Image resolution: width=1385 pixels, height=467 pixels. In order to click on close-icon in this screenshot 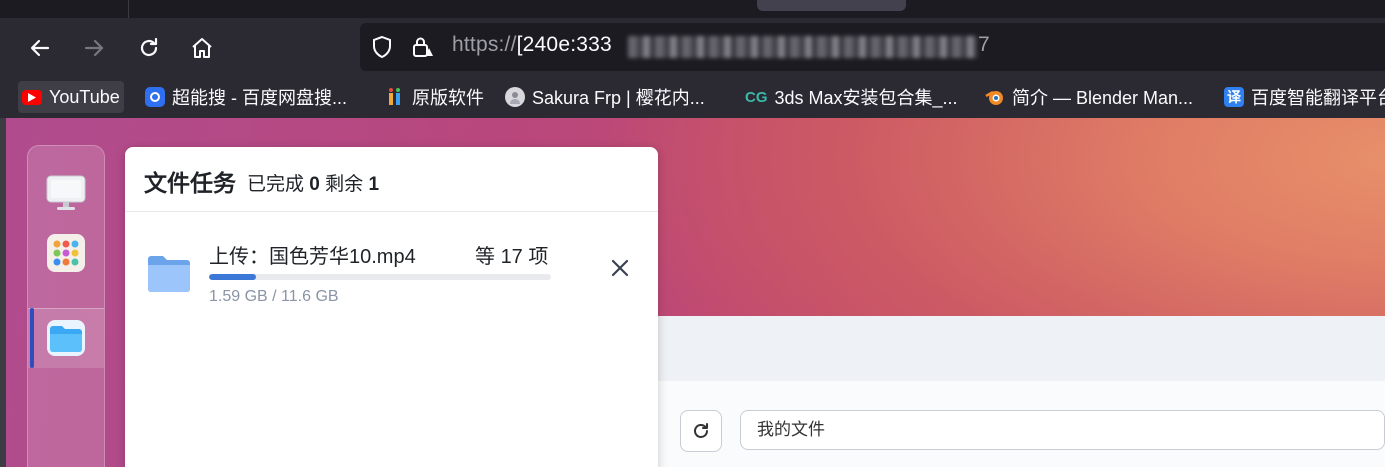, I will do `click(620, 268)`.